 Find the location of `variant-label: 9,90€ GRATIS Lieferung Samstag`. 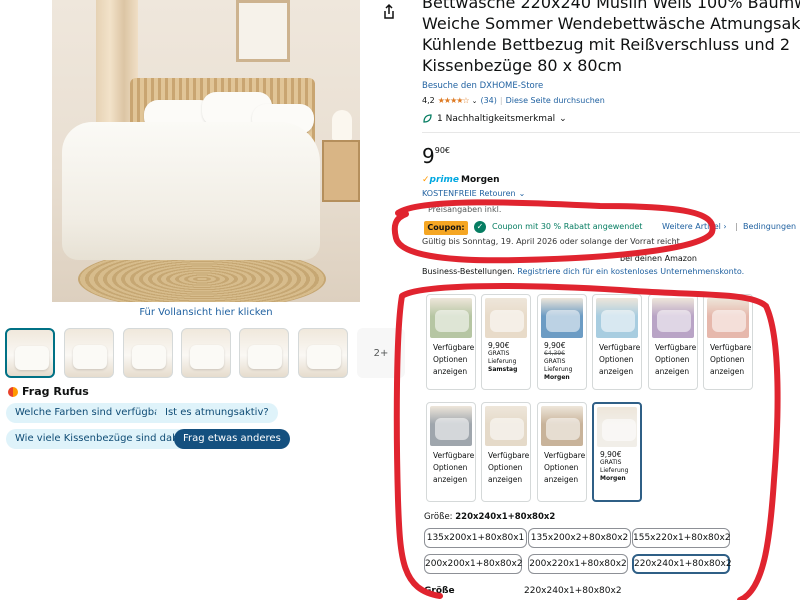

variant-label: 9,90€ GRATIS Lieferung Samstag is located at coordinates (506, 357).